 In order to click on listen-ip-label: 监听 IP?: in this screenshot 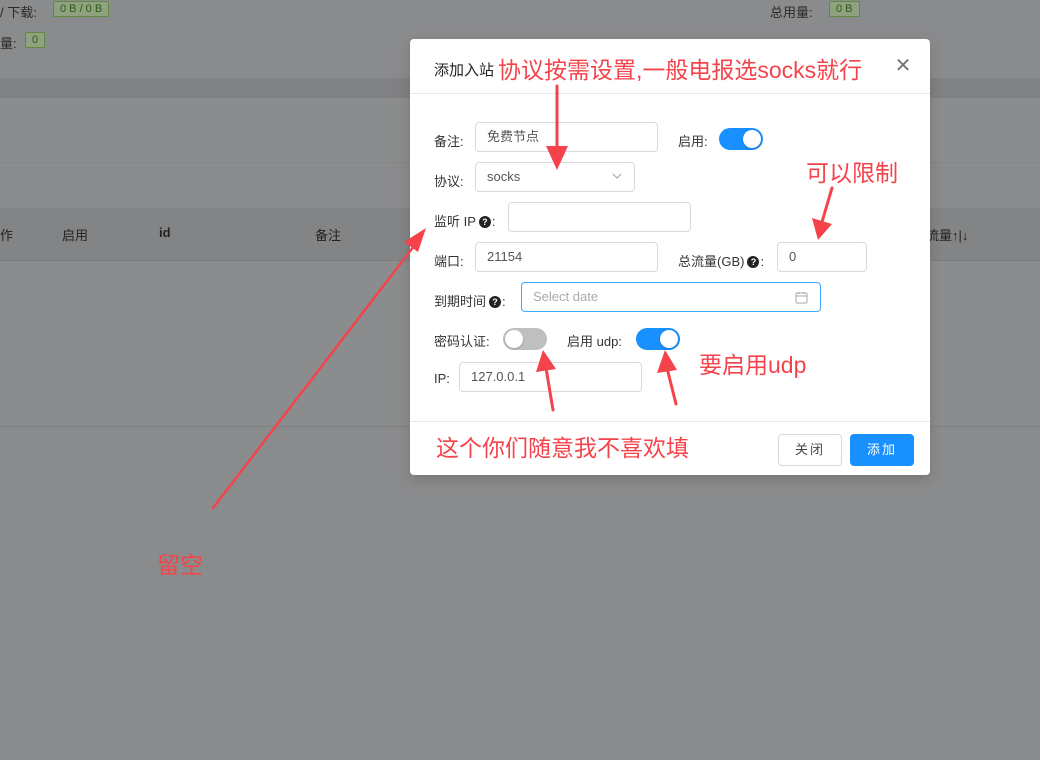, I will do `click(465, 220)`.